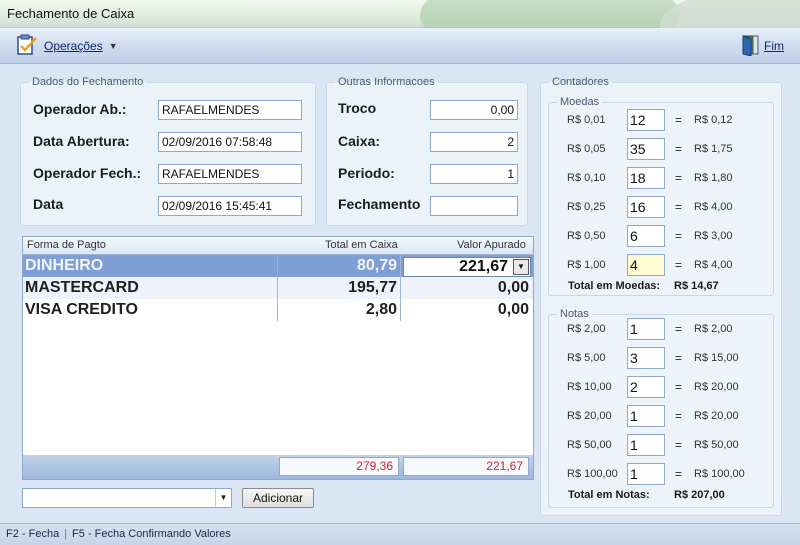 Image resolution: width=800 pixels, height=545 pixels. I want to click on cell-total: 80,79, so click(376, 265).